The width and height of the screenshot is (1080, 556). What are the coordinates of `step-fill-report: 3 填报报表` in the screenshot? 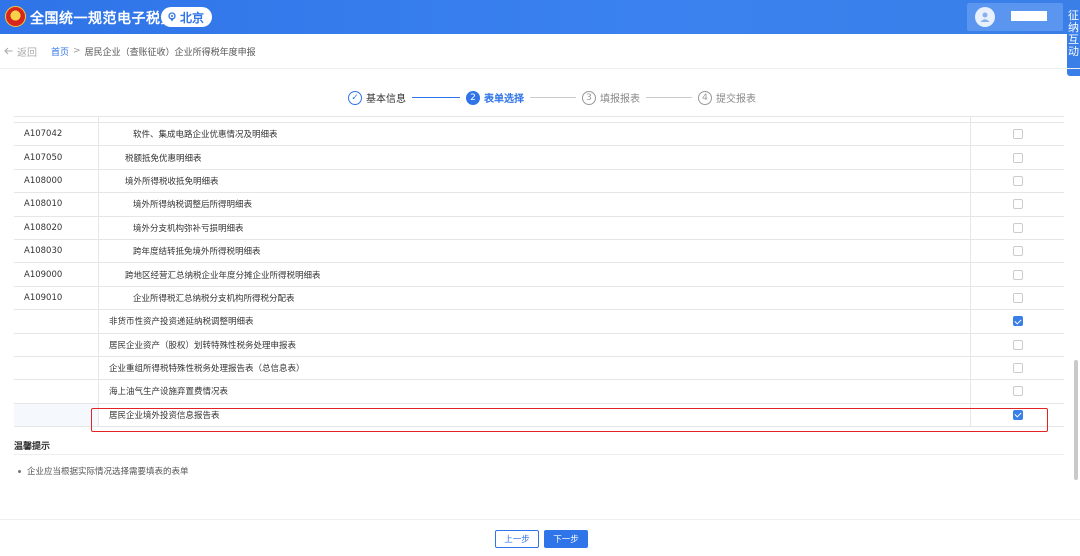 It's located at (611, 97).